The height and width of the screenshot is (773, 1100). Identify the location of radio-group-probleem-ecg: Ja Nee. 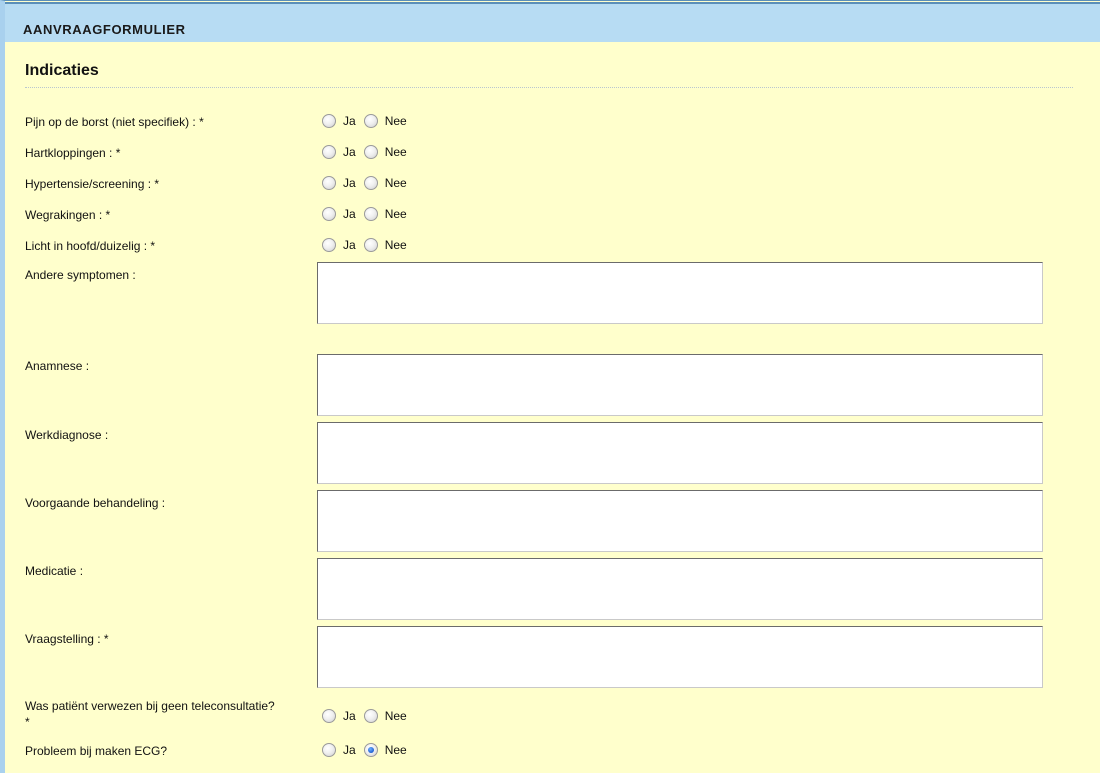
(368, 750).